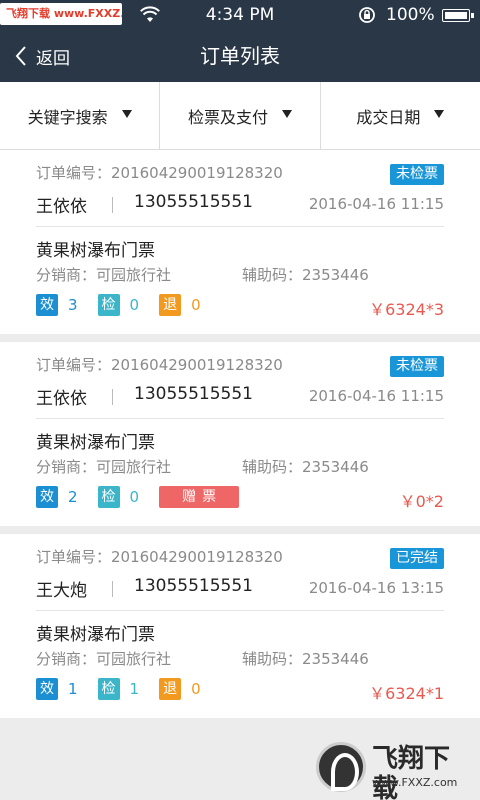 This screenshot has width=480, height=800. What do you see at coordinates (128, 305) in the screenshot?
I see `ticket-counts: 效 3 检 0 退 0` at bounding box center [128, 305].